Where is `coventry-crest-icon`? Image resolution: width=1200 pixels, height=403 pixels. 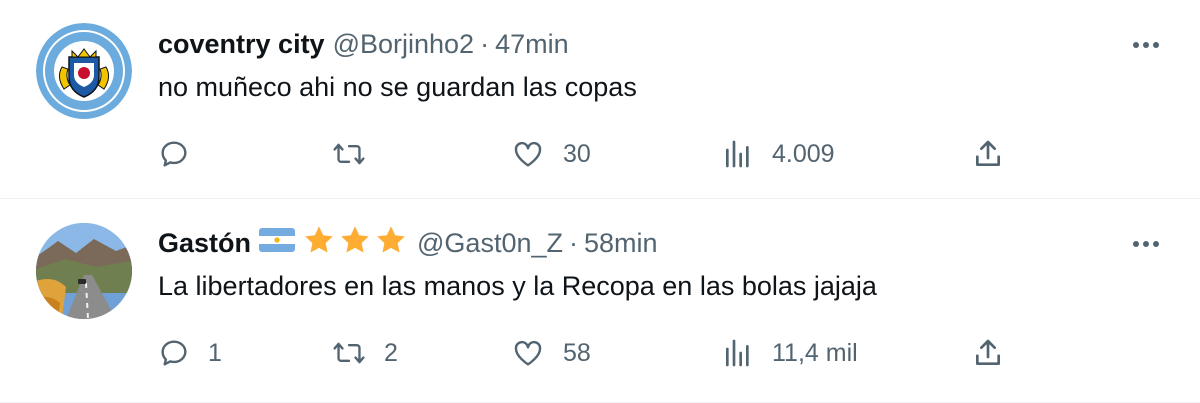
coventry-crest-icon is located at coordinates (84, 71).